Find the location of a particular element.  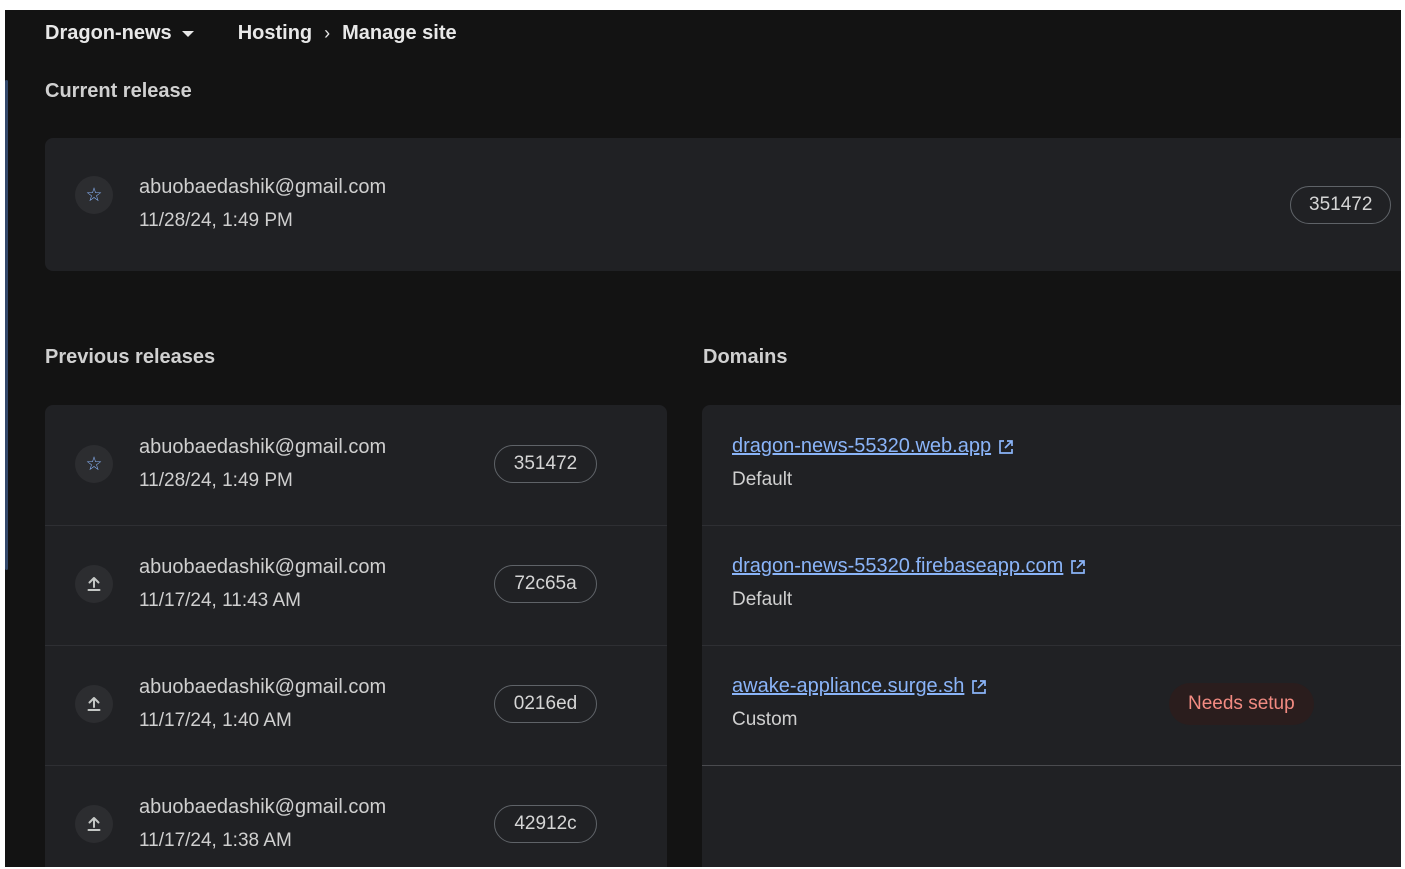

needs-setup-badge: Needs setup is located at coordinates (1241, 704).